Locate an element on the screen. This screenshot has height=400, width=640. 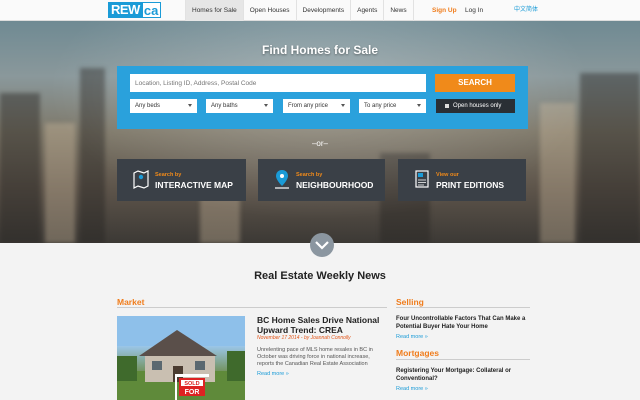
hero-title: Find Homes for Sale is located at coordinates (320, 50).